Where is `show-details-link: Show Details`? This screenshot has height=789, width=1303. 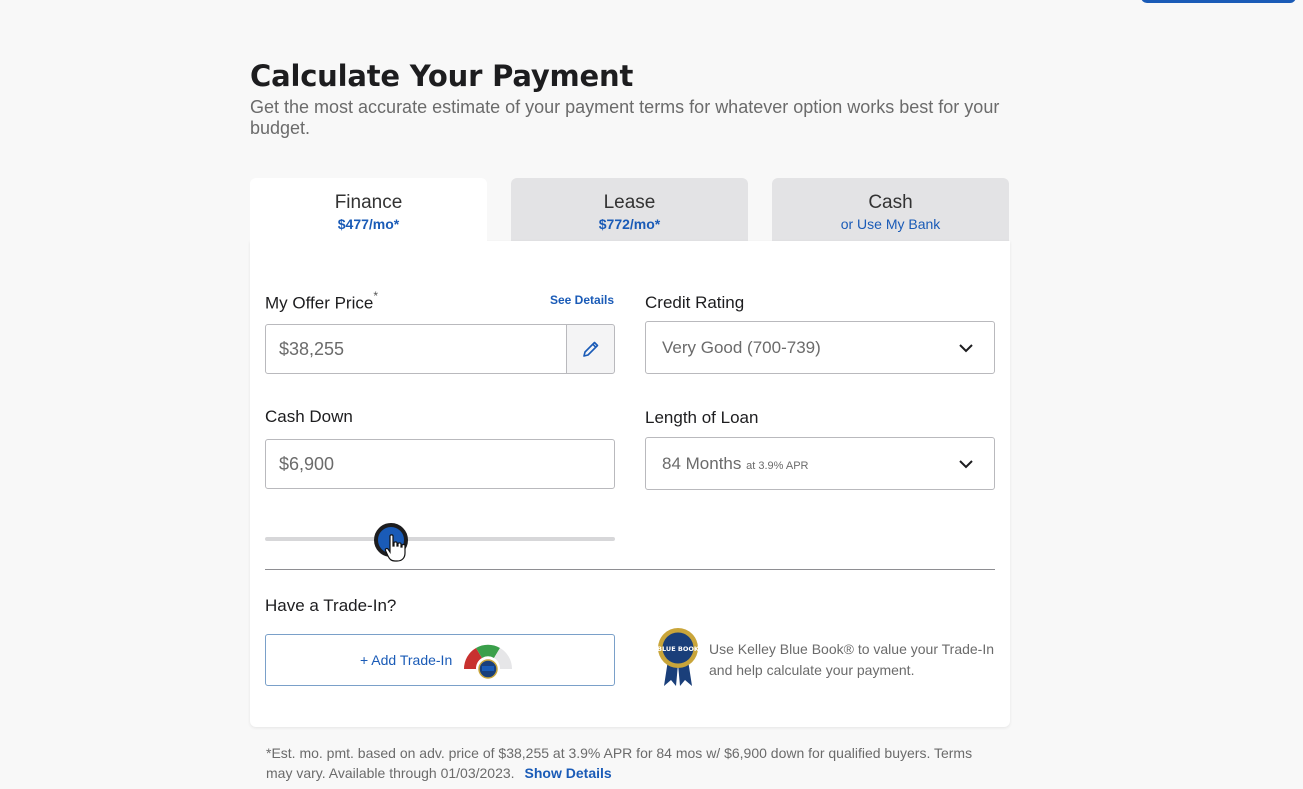
show-details-link: Show Details is located at coordinates (568, 773).